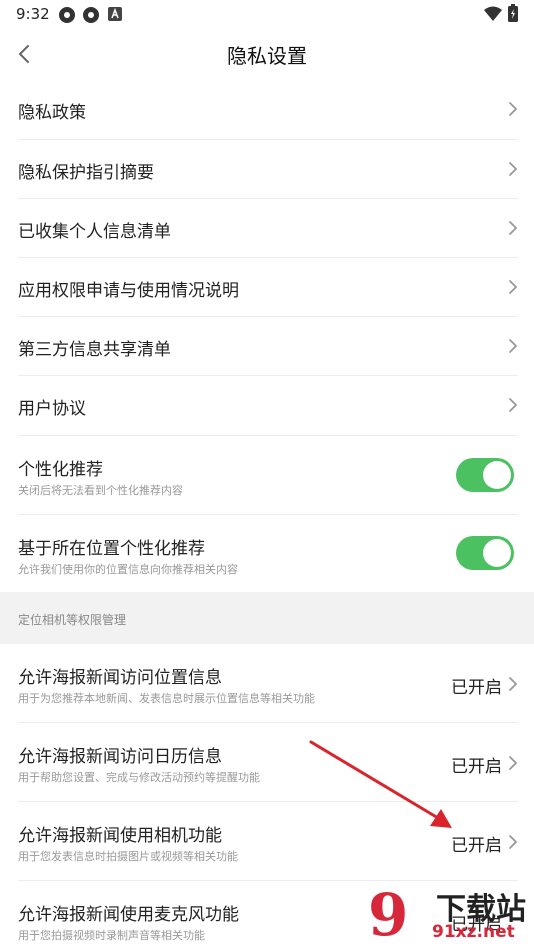  I want to click on row-label: 第三方信息共享清单, so click(94, 350).